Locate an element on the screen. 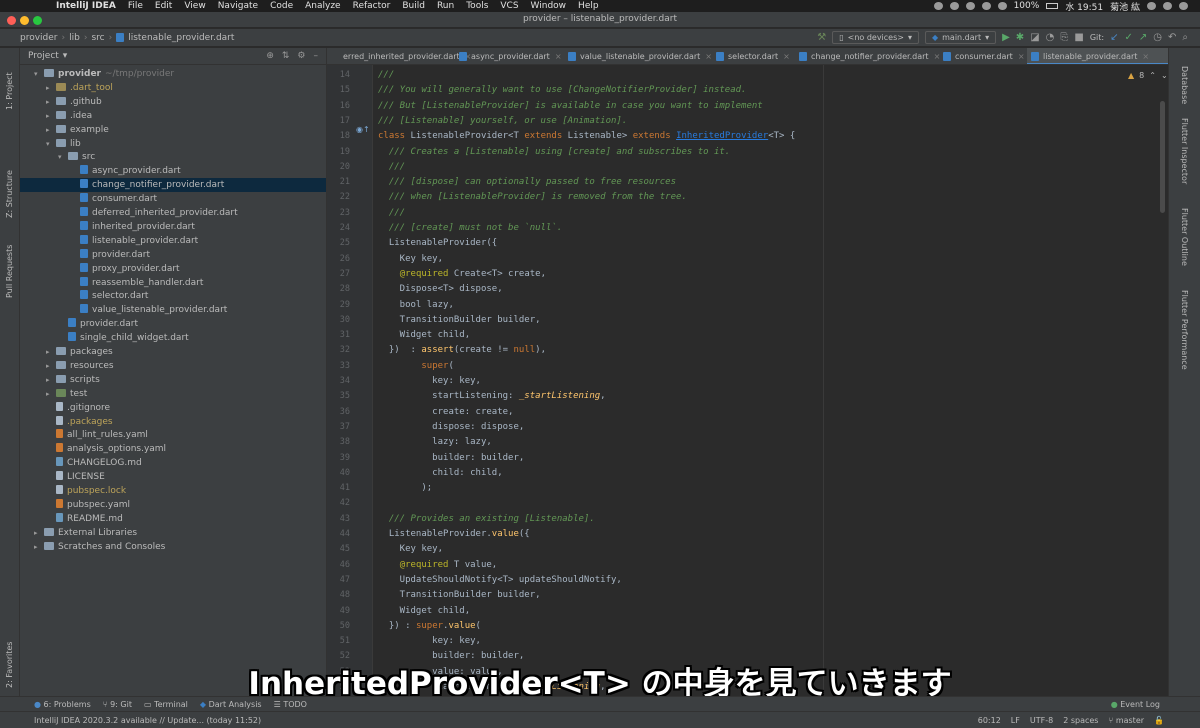  tree-item: ▸ .dart_tool is located at coordinates (173, 88).